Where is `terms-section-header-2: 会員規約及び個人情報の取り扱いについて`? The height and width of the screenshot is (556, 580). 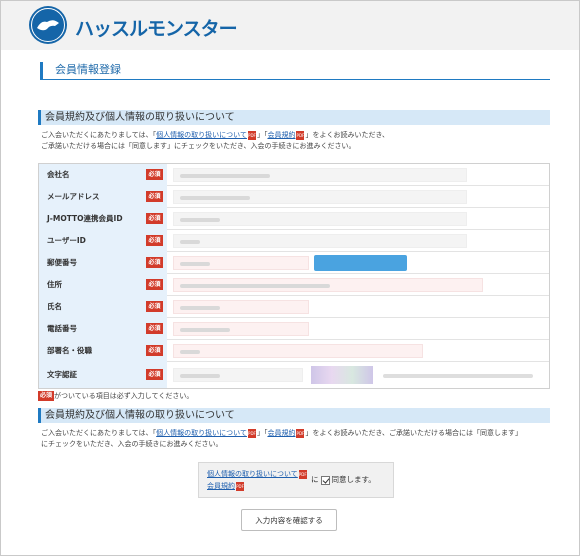
terms-section-header-2: 会員規約及び個人情報の取り扱いについて is located at coordinates (294, 415).